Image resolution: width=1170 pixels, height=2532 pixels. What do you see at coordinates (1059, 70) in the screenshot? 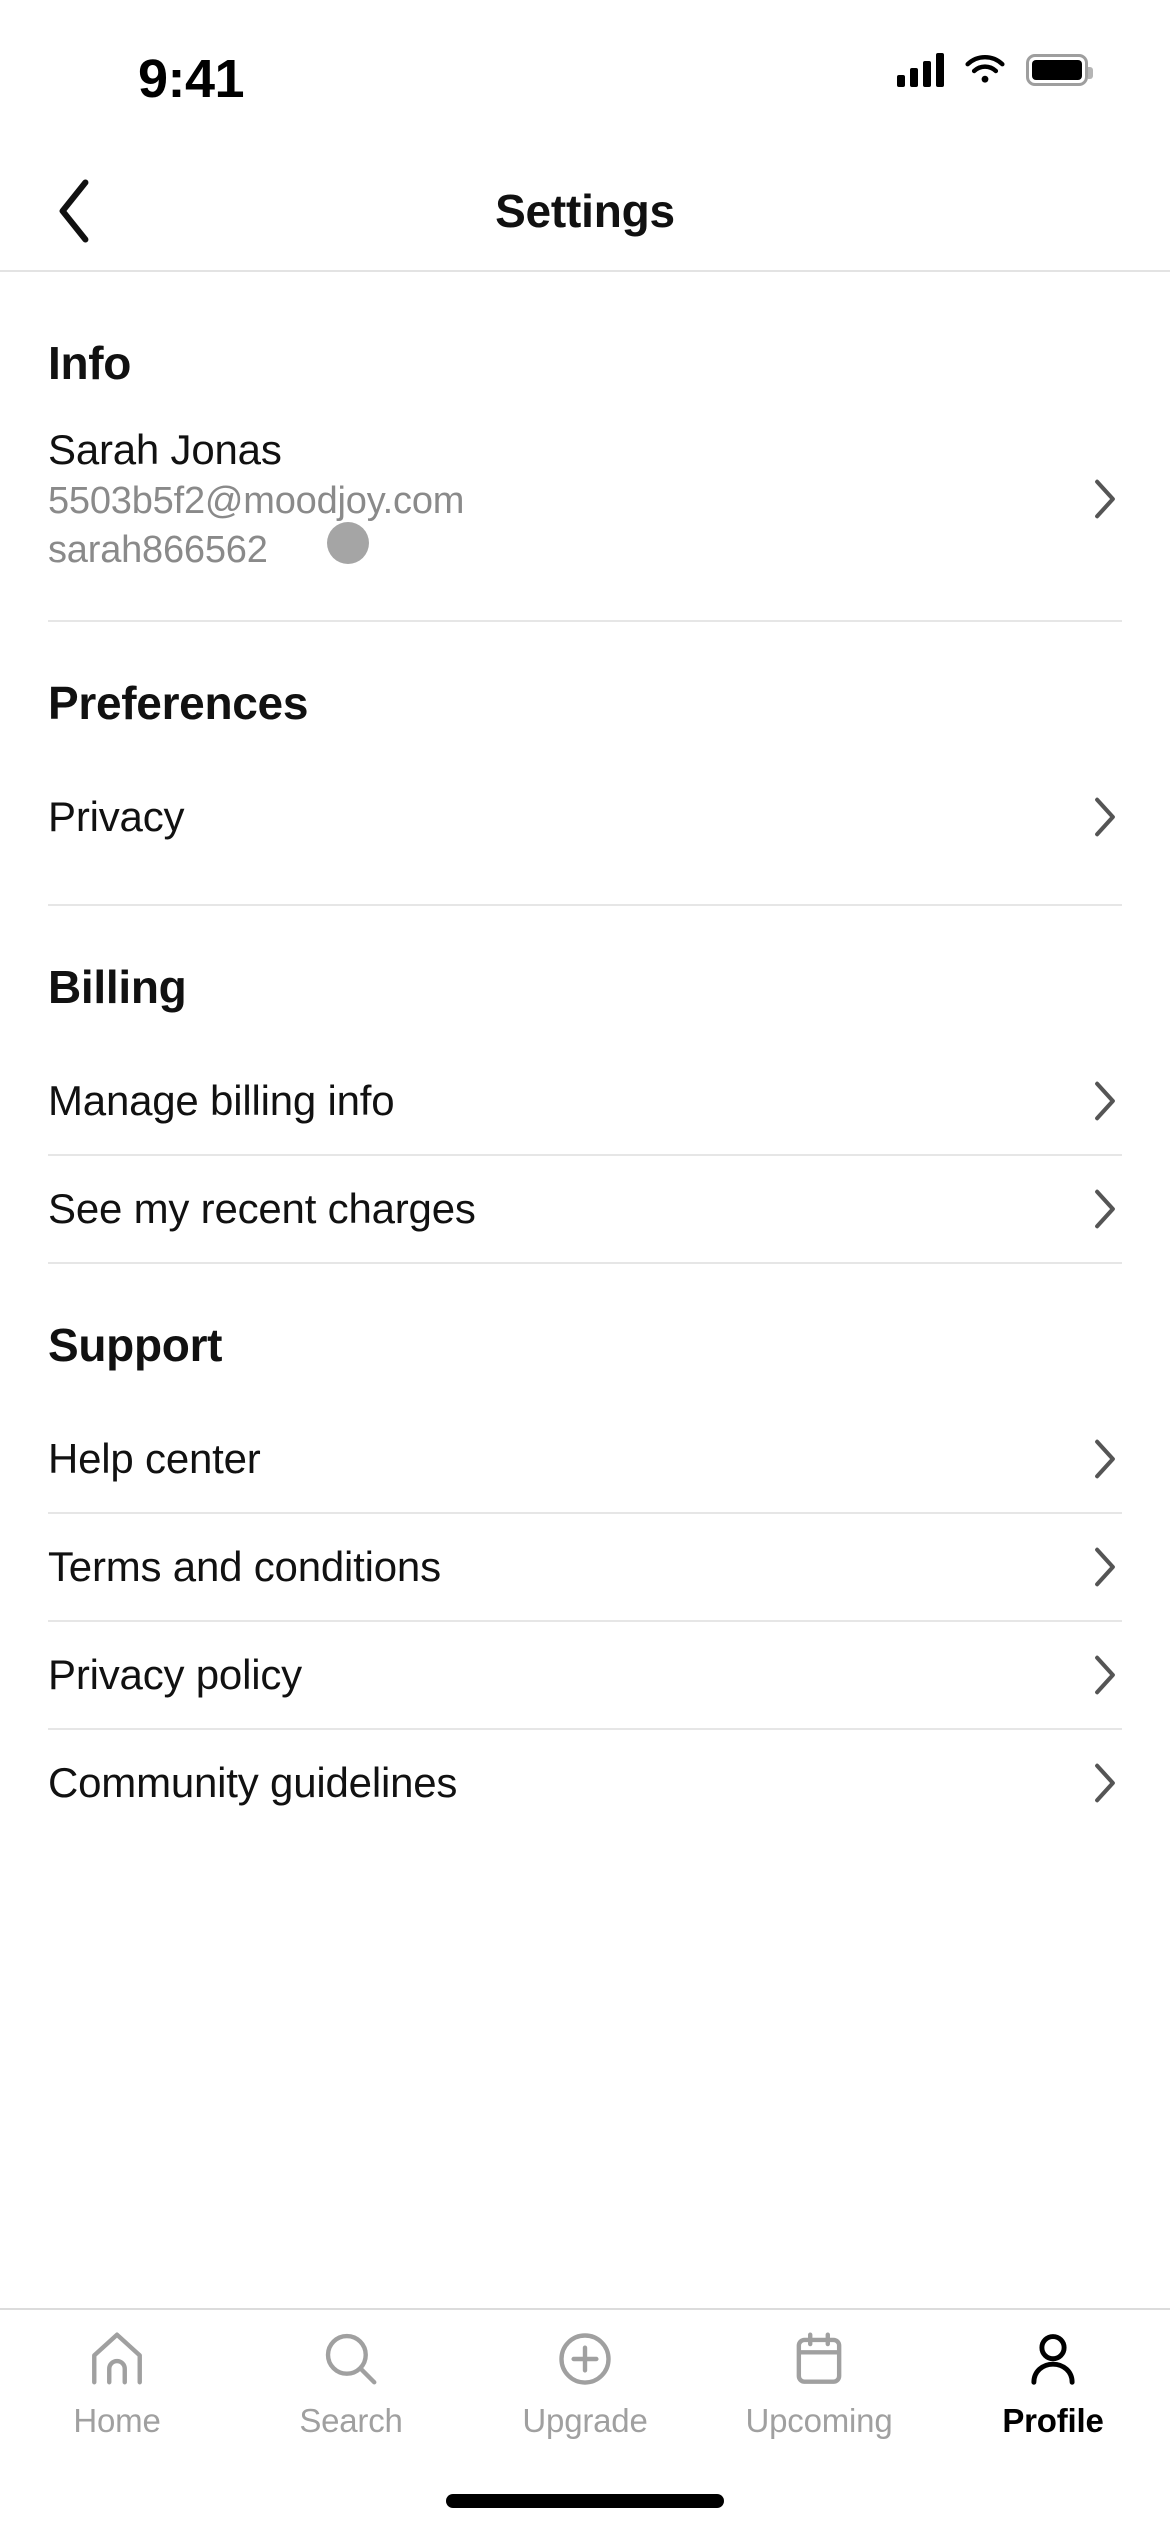
I see `battery-icon` at bounding box center [1059, 70].